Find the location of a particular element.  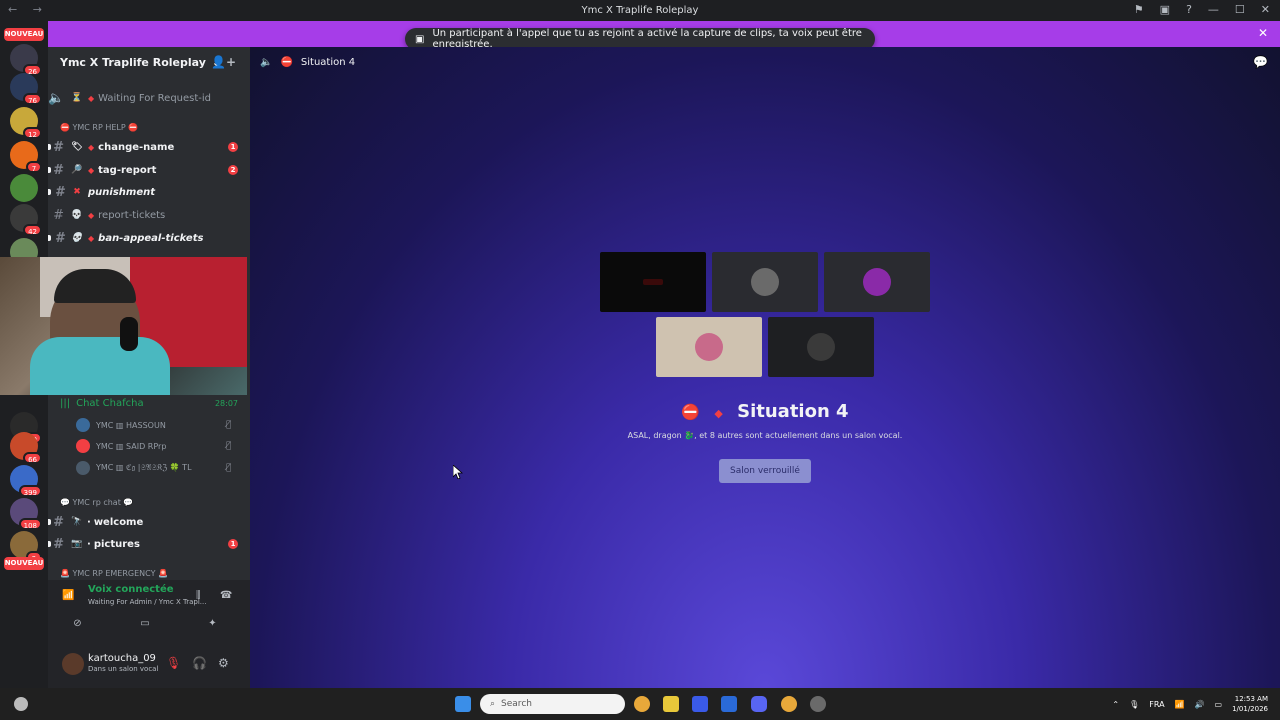

server-icon: 7 is located at coordinates (26, 157).